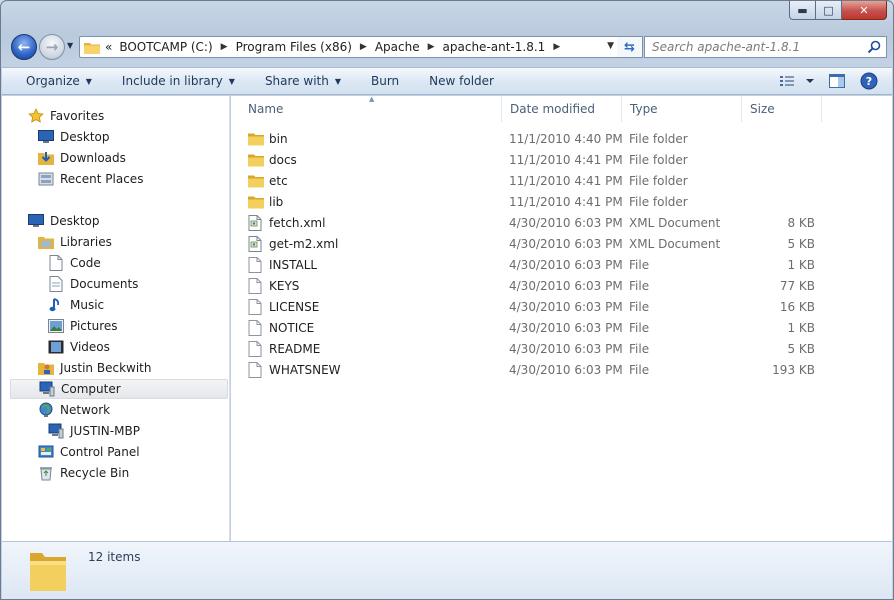 The width and height of the screenshot is (894, 600). Describe the element at coordinates (282, 264) in the screenshot. I see `file-name-cell: INSTALL` at that location.